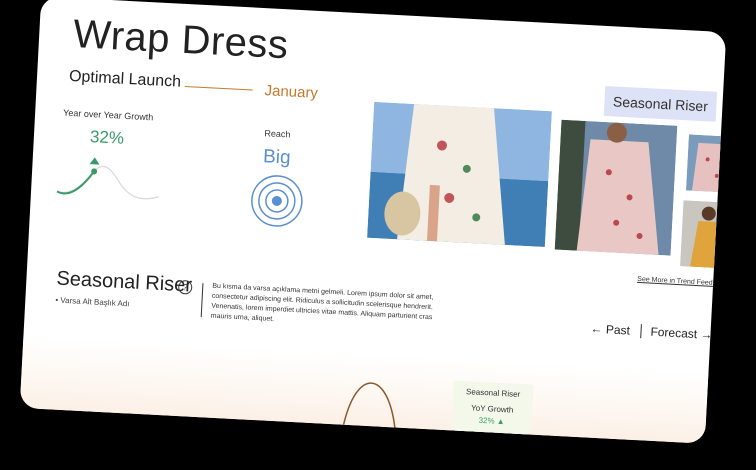 This screenshot has width=756, height=470. What do you see at coordinates (277, 201) in the screenshot?
I see `target-rings-icon` at bounding box center [277, 201].